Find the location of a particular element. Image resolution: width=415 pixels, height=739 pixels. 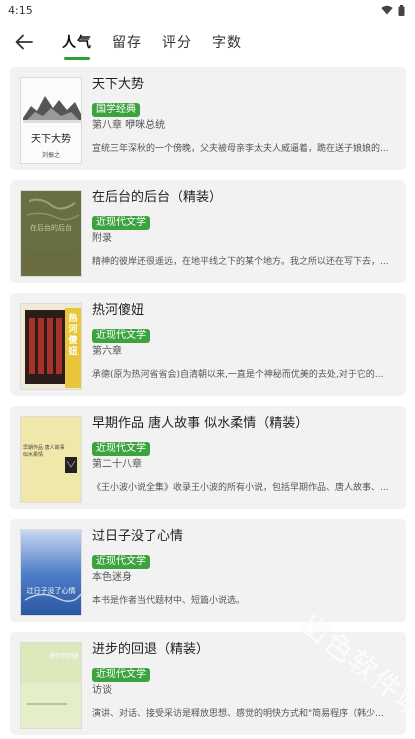

wifi-icon is located at coordinates (387, 10).